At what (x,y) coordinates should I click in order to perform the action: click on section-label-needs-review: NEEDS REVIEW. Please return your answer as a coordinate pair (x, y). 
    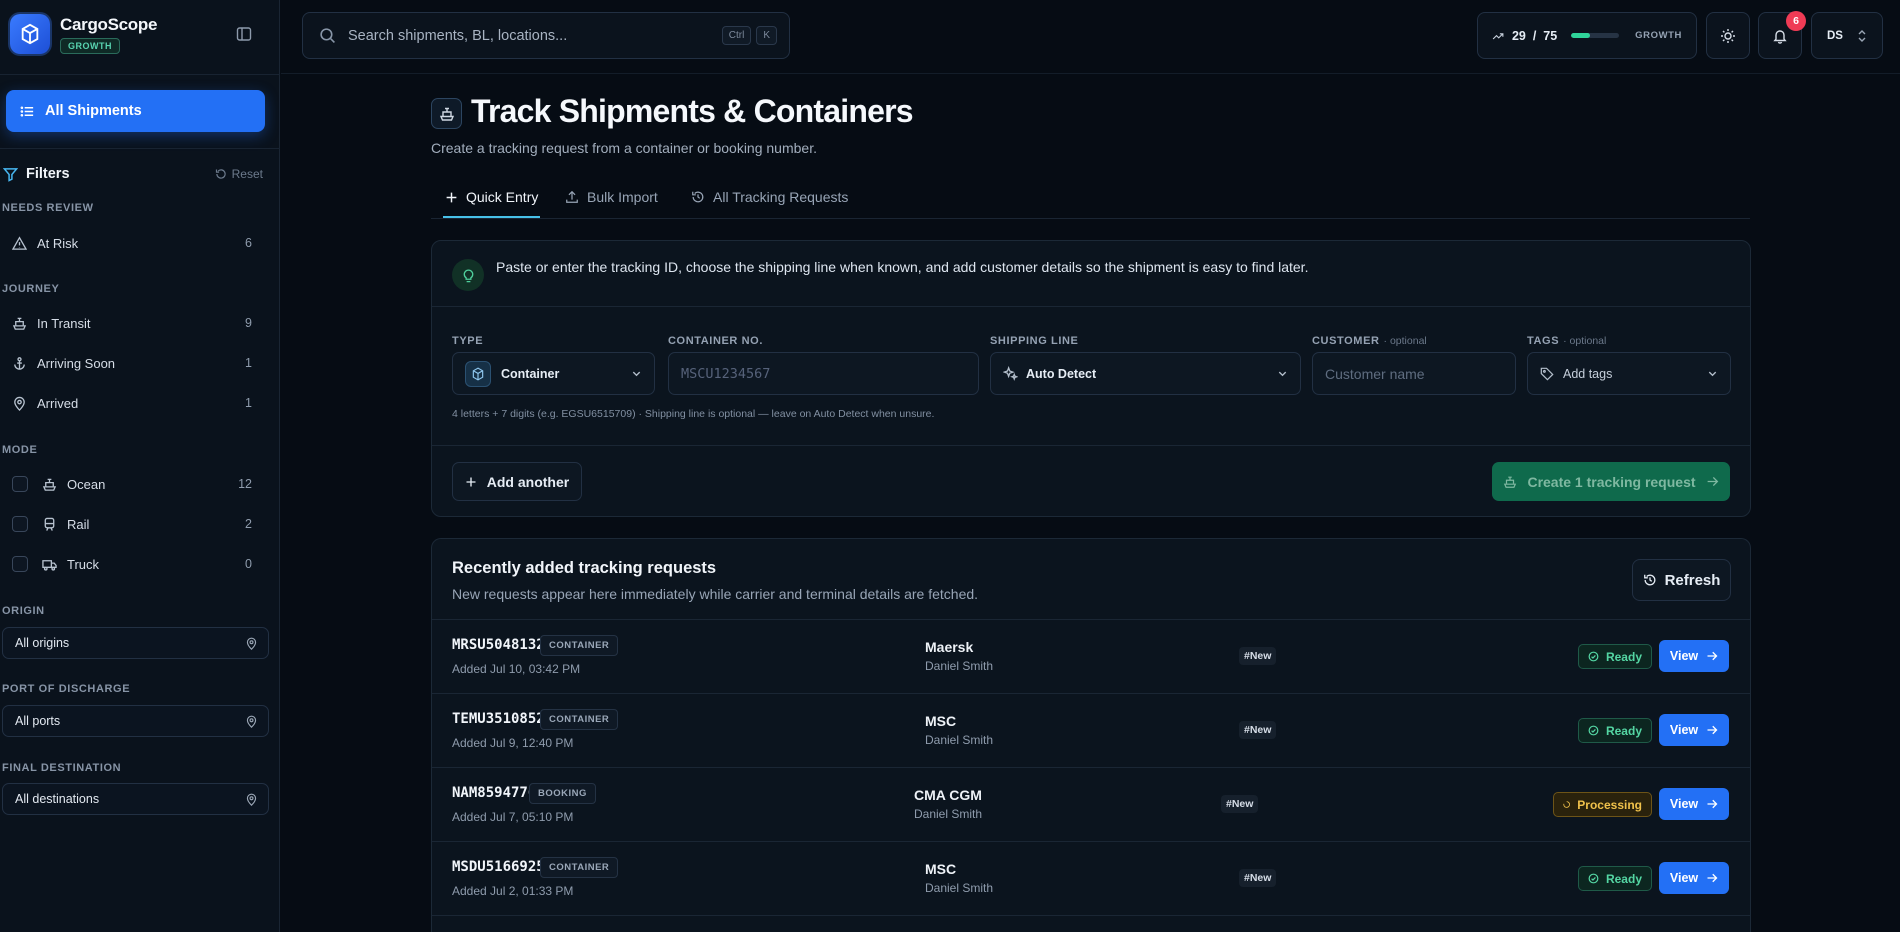
    Looking at the image, I should click on (48, 208).